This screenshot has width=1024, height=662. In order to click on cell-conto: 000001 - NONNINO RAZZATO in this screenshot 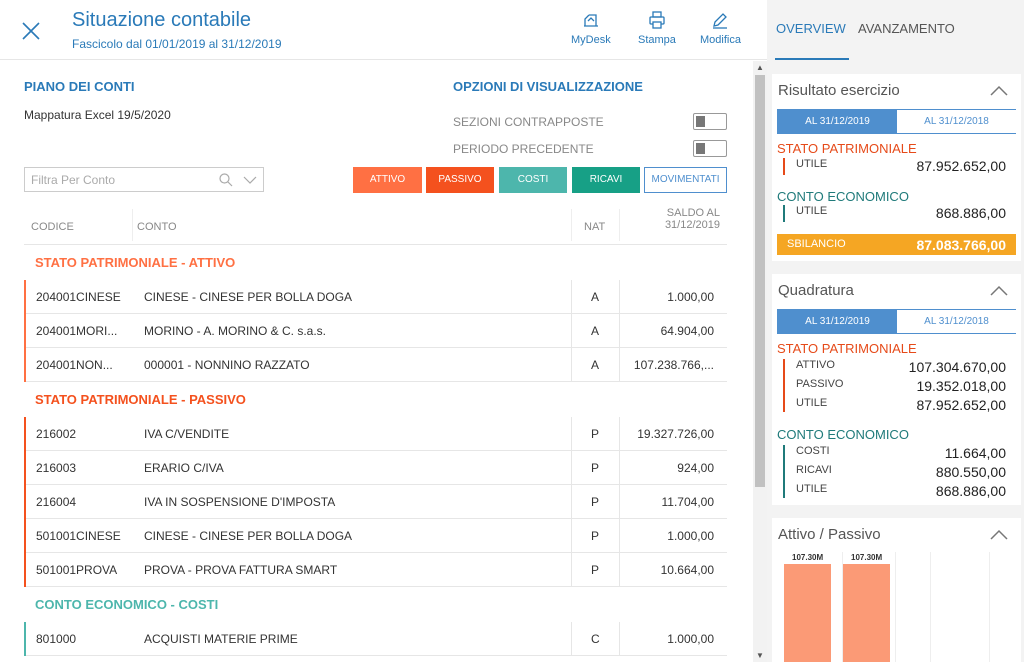, I will do `click(227, 365)`.